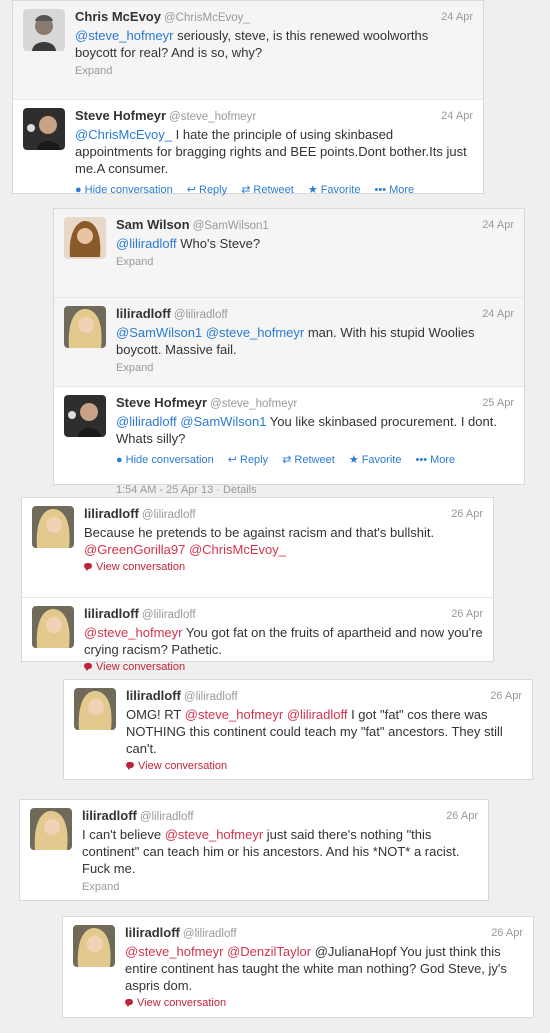 Image resolution: width=550 pixels, height=1033 pixels. What do you see at coordinates (44, 30) in the screenshot?
I see `avatar-chris` at bounding box center [44, 30].